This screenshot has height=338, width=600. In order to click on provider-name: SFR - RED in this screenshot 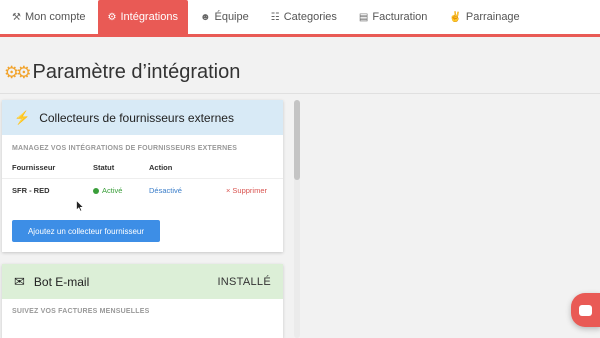, I will do `click(31, 190)`.